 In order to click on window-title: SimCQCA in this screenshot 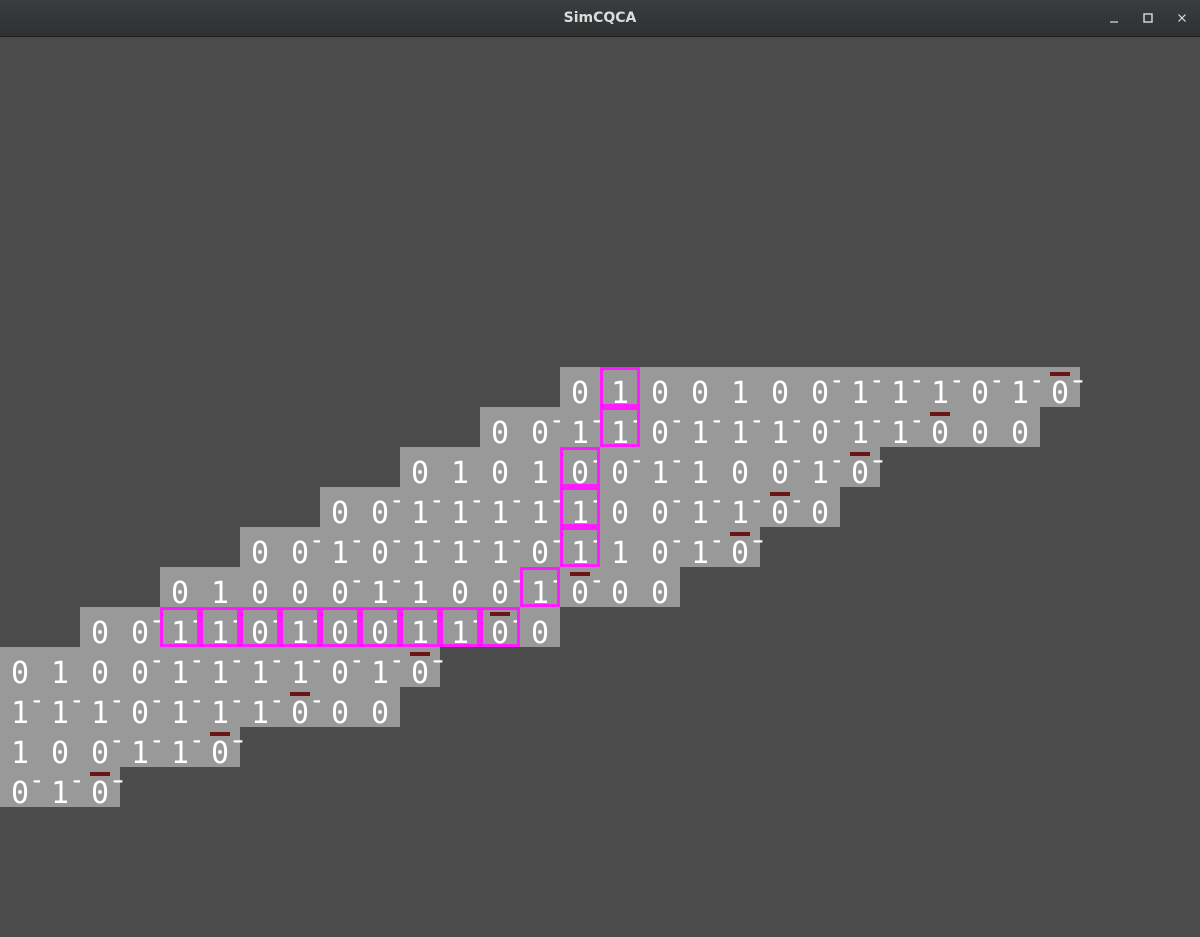, I will do `click(600, 18)`.